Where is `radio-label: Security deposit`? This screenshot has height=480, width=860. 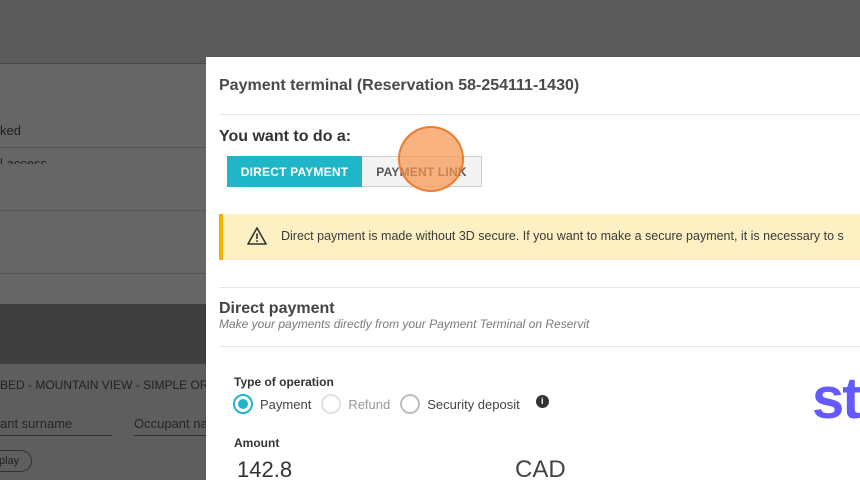 radio-label: Security deposit is located at coordinates (473, 404).